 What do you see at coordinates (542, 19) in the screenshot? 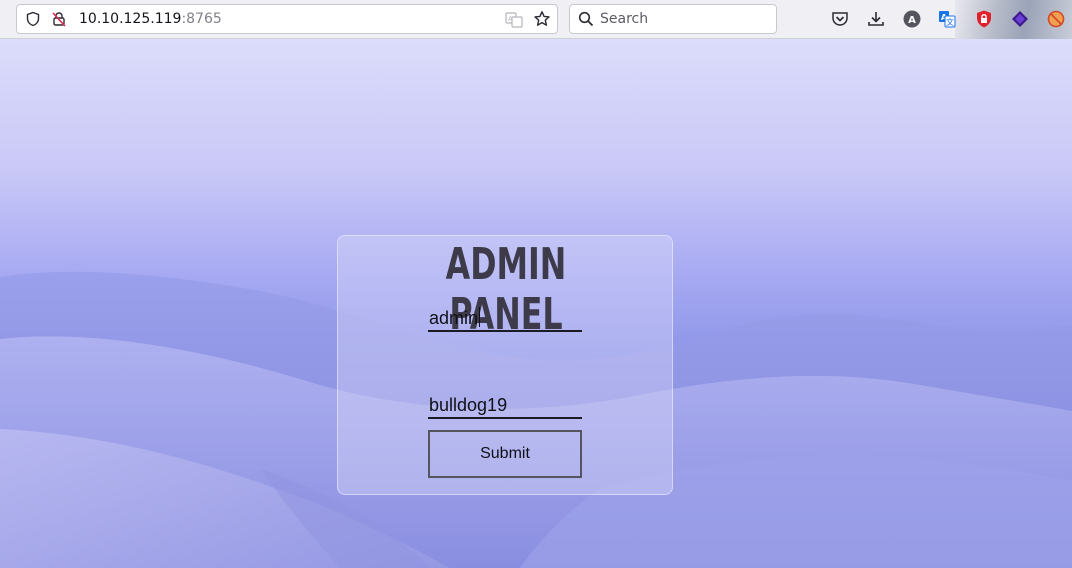
I see `bookmark-star-icon` at bounding box center [542, 19].